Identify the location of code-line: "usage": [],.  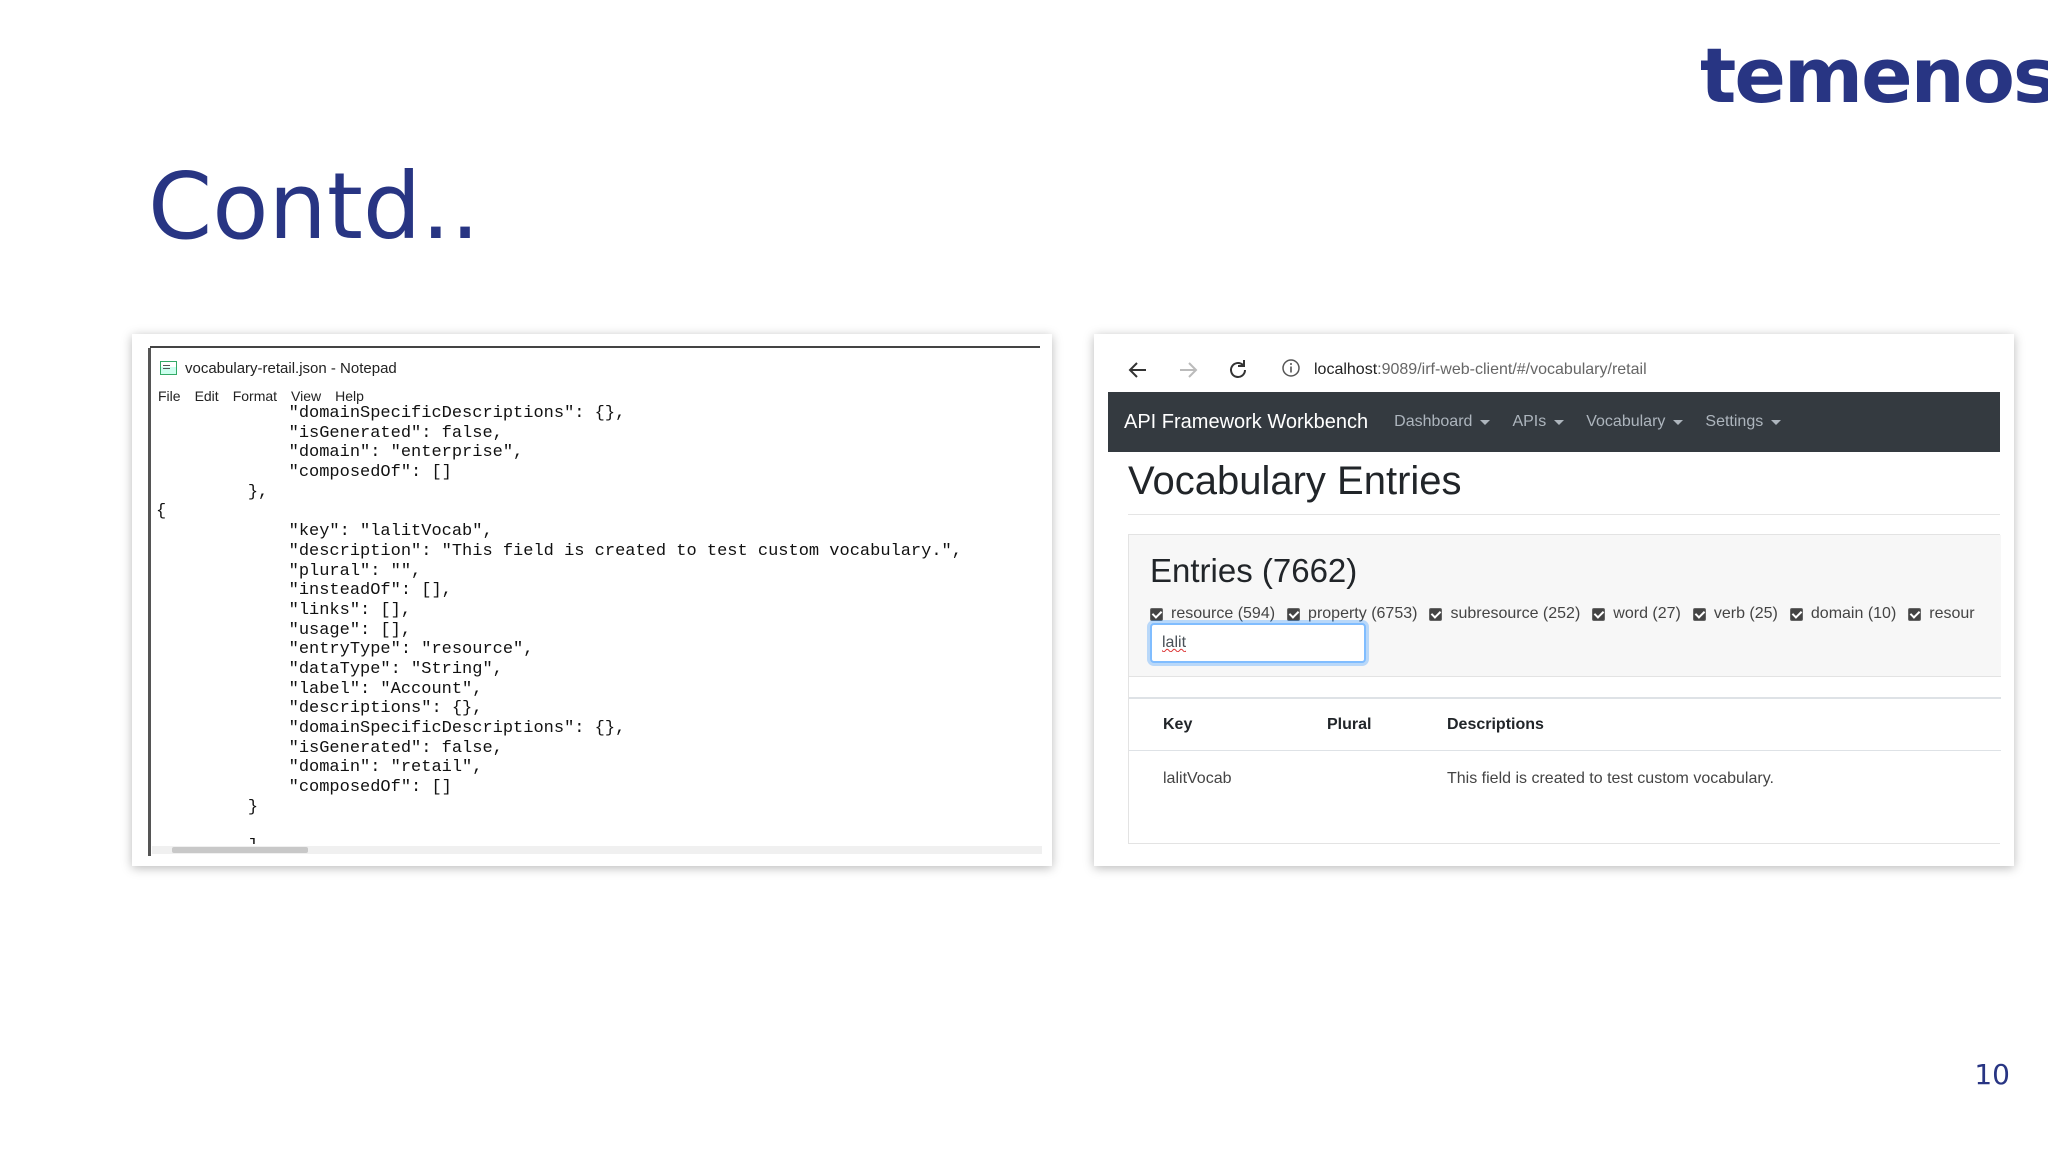
(284, 630).